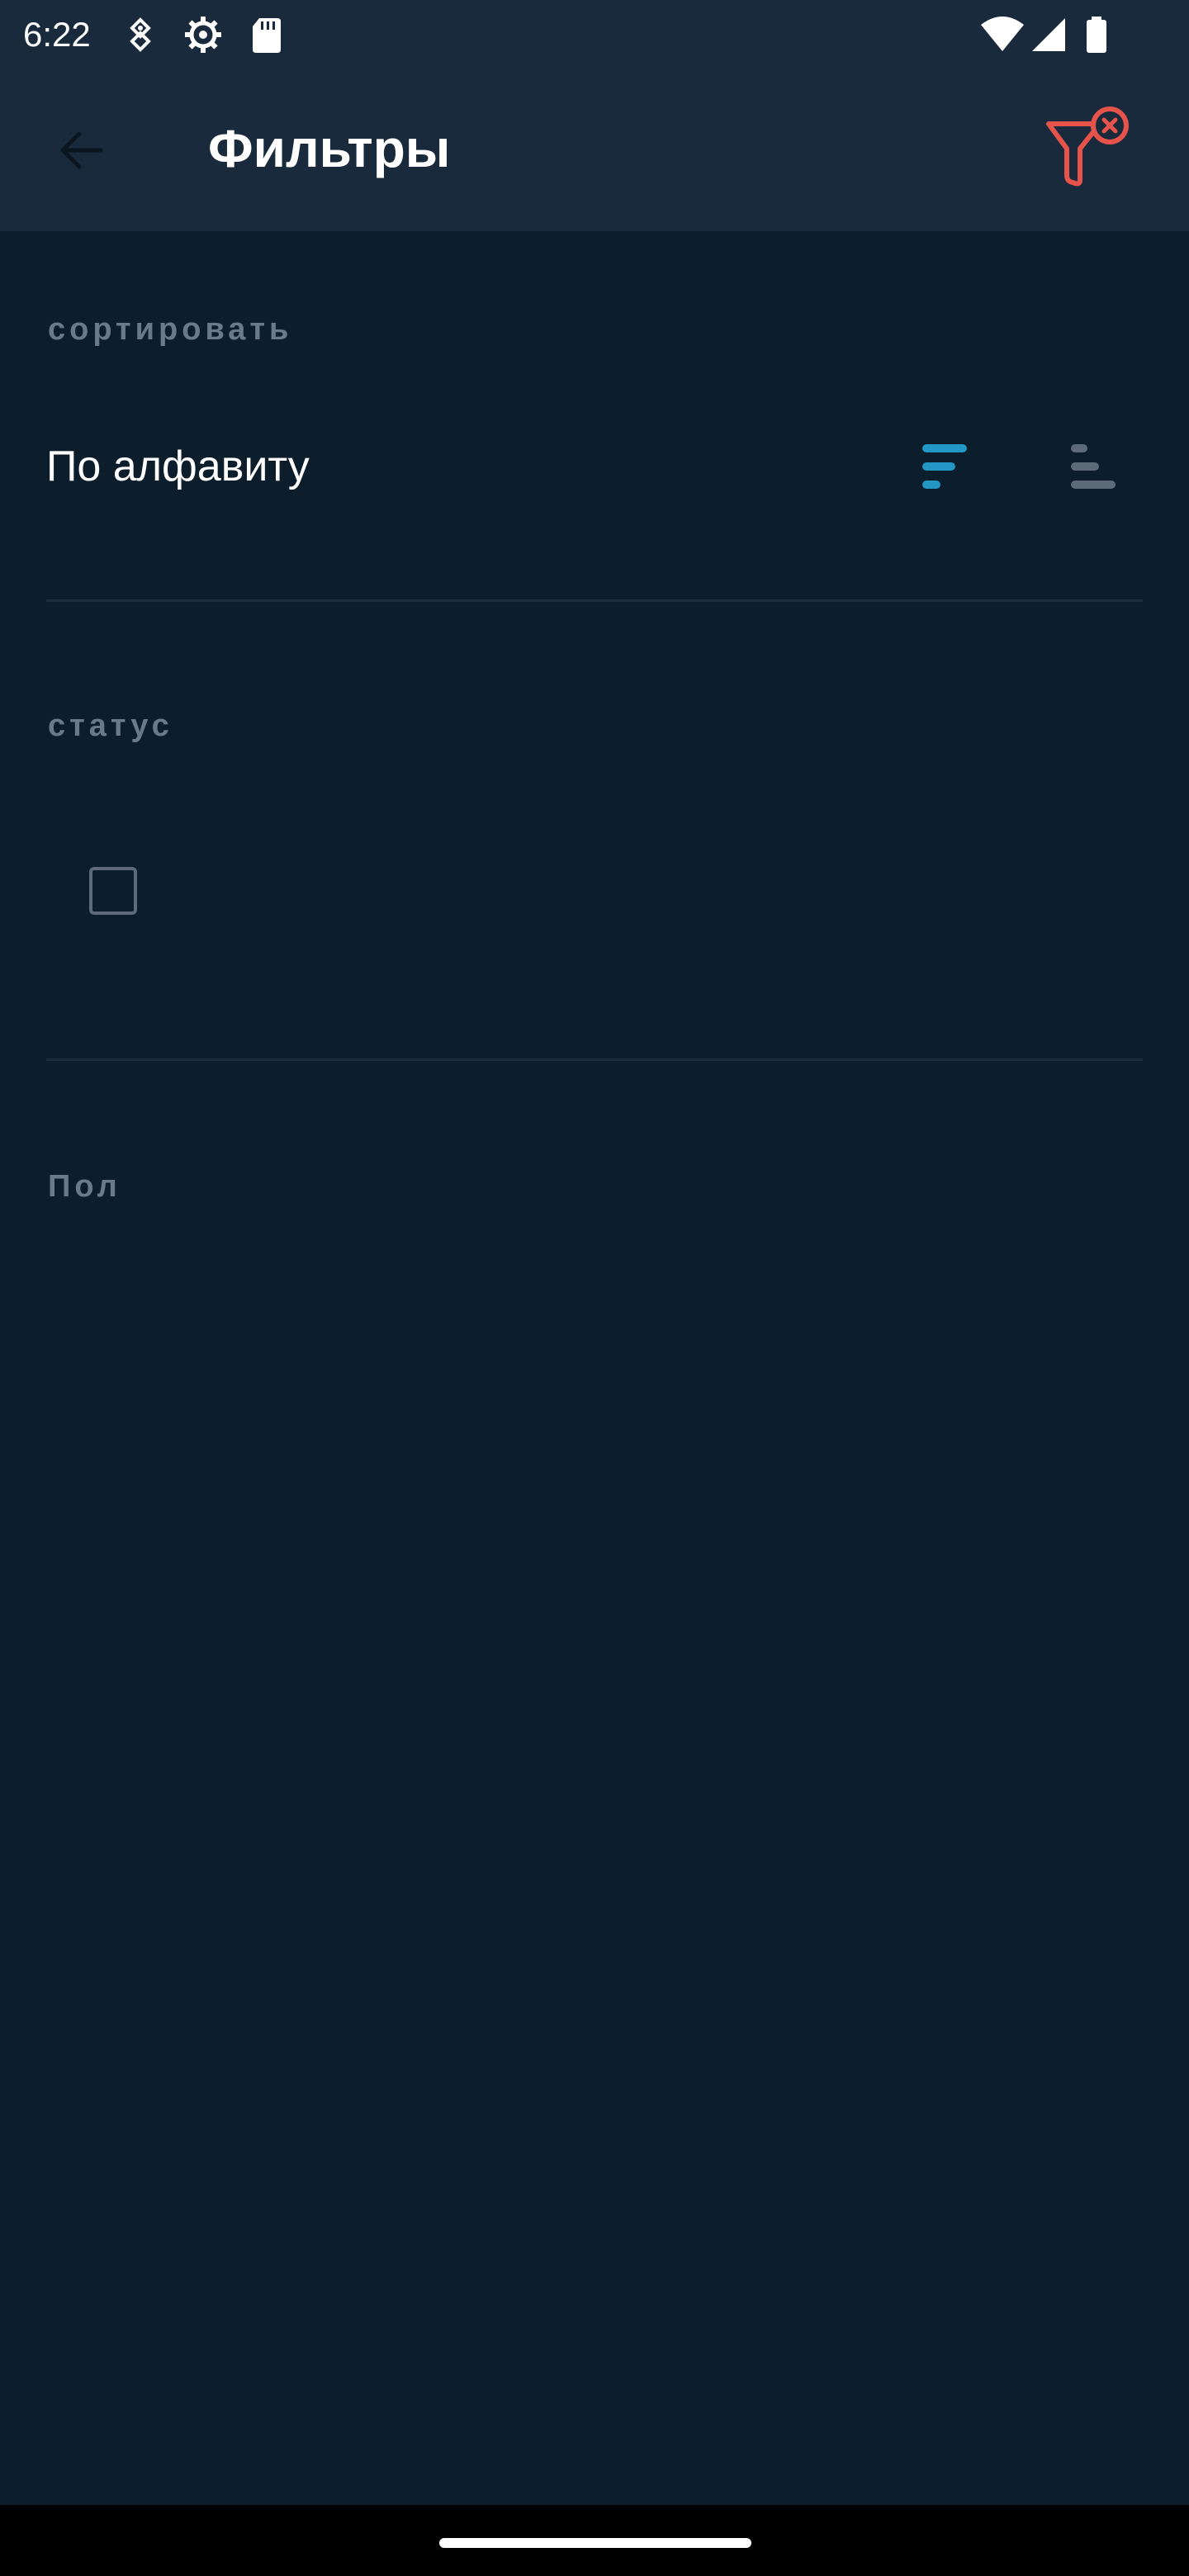  I want to click on sort-descending-button, so click(1093, 466).